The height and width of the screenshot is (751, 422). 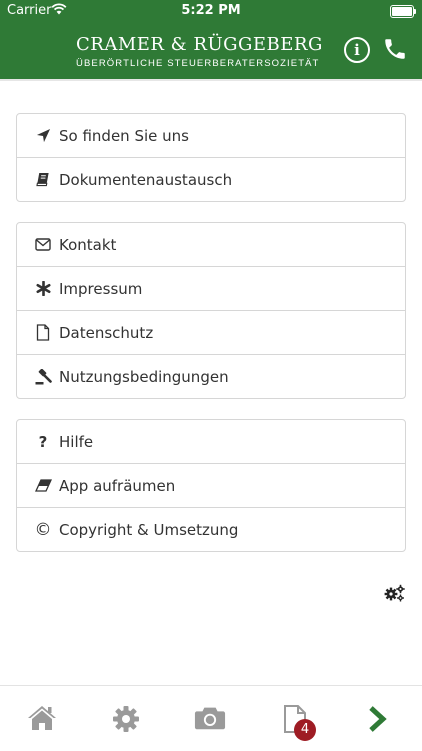 I want to click on next-arrow-icon, so click(x=378, y=719).